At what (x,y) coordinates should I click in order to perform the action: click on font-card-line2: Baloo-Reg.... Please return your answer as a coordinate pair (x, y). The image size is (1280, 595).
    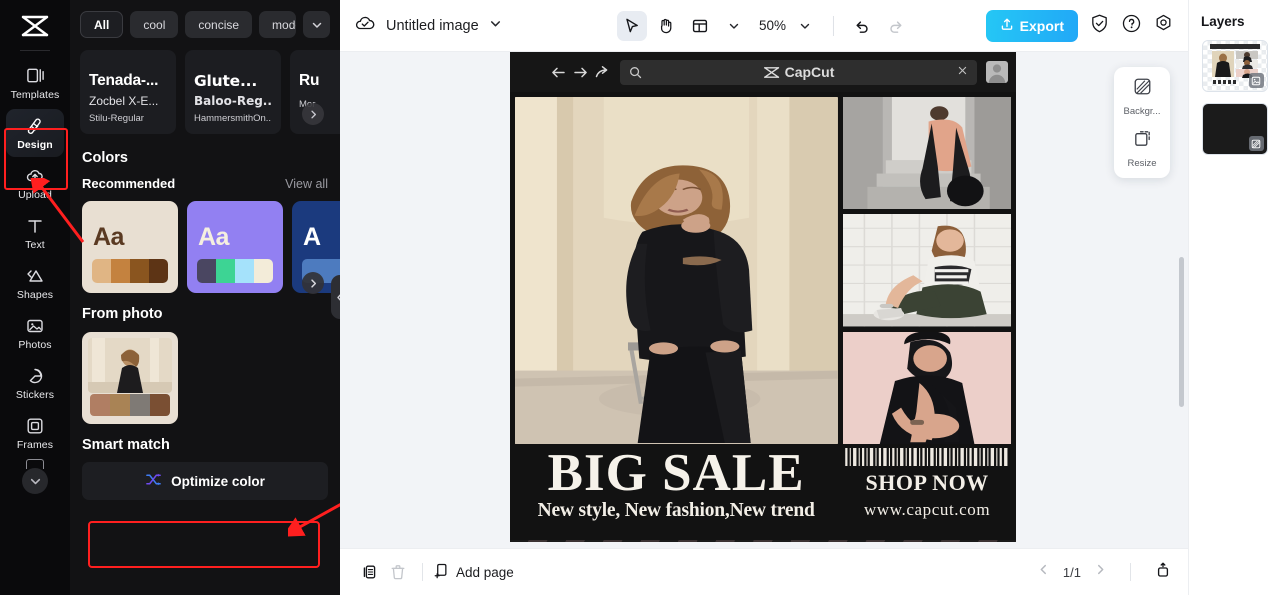
    Looking at the image, I should click on (233, 101).